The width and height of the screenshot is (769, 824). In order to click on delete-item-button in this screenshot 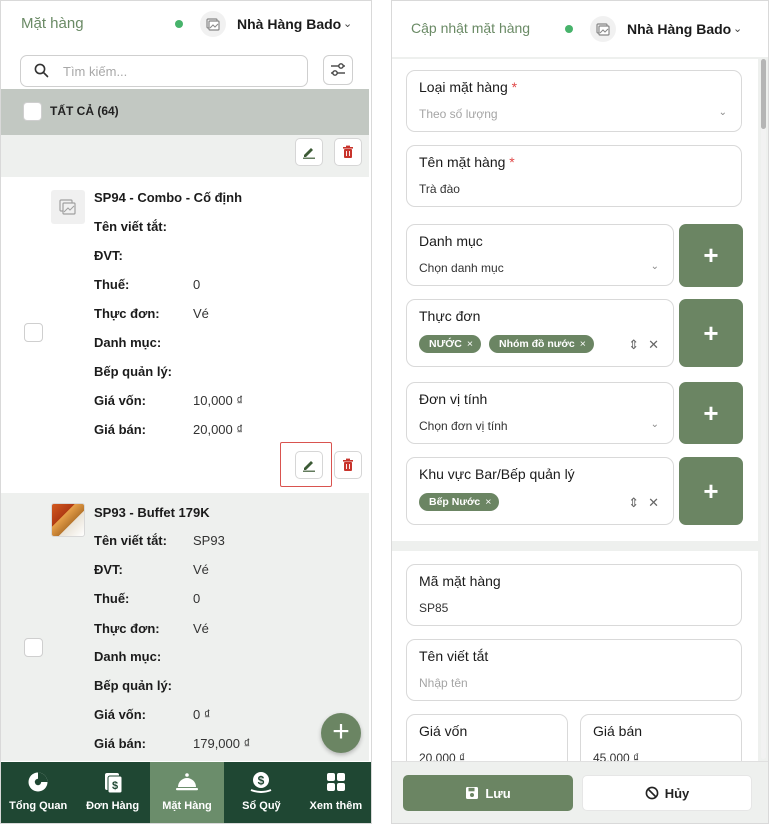, I will do `click(348, 465)`.